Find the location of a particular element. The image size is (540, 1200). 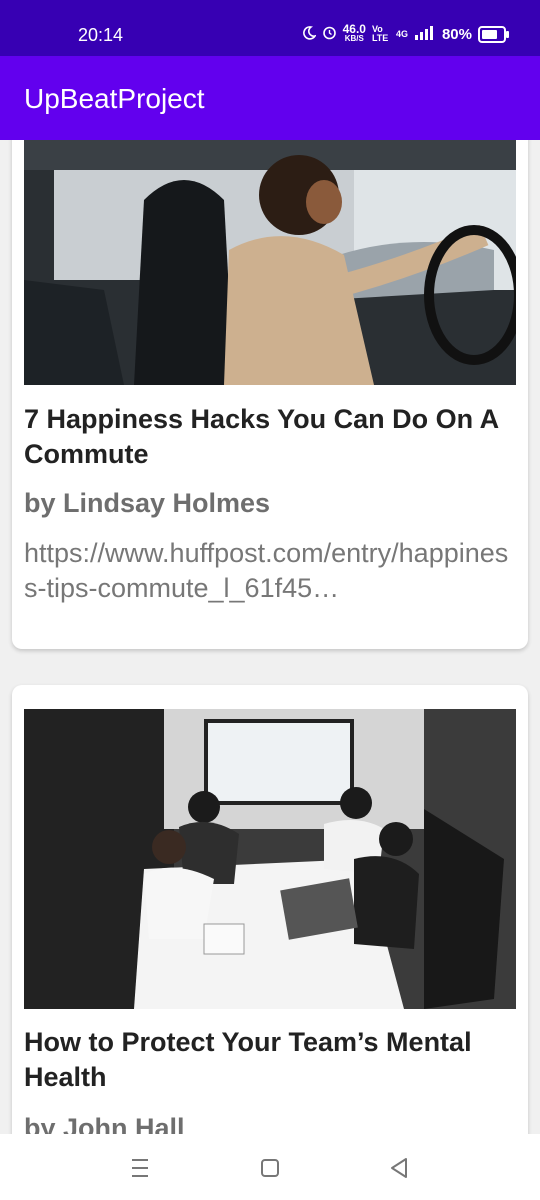

battery-icon is located at coordinates (493, 34).